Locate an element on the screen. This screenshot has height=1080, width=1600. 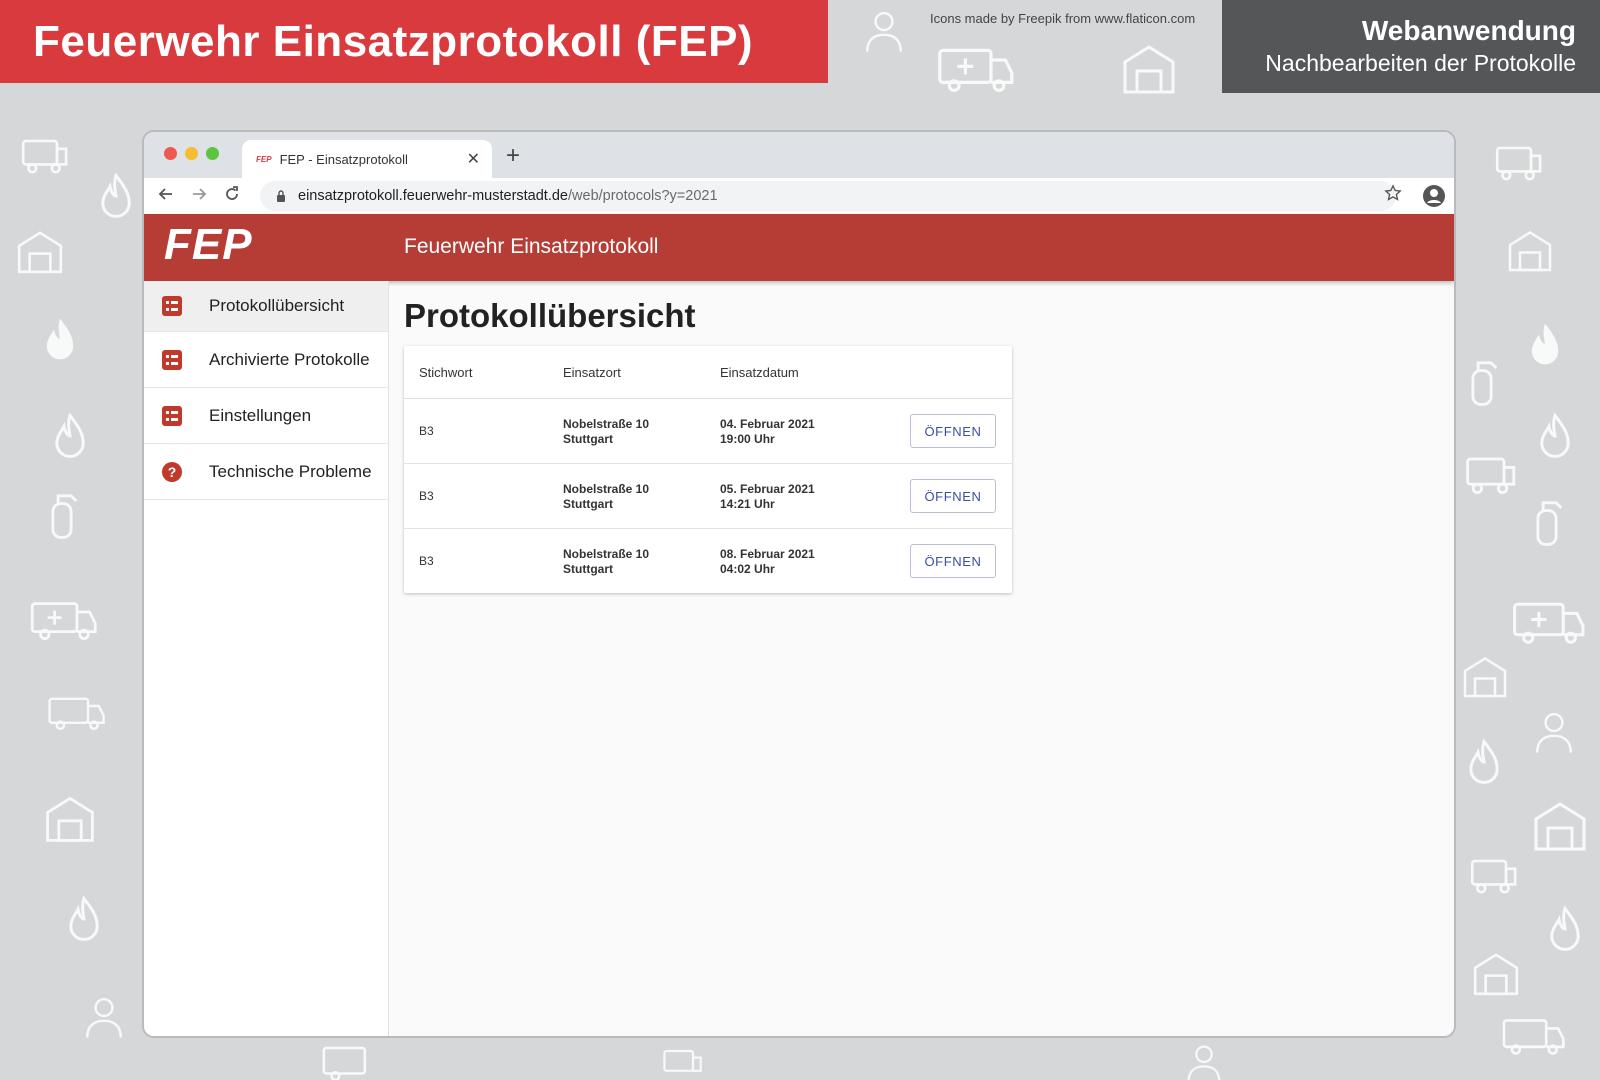
banner-title: Feuerwehr Einsatzprotokoll (FEP) is located at coordinates (393, 41).